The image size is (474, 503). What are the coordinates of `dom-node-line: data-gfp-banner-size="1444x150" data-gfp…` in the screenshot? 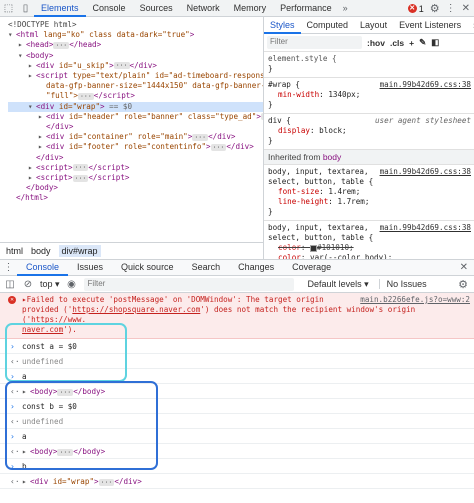 It's located at (135, 86).